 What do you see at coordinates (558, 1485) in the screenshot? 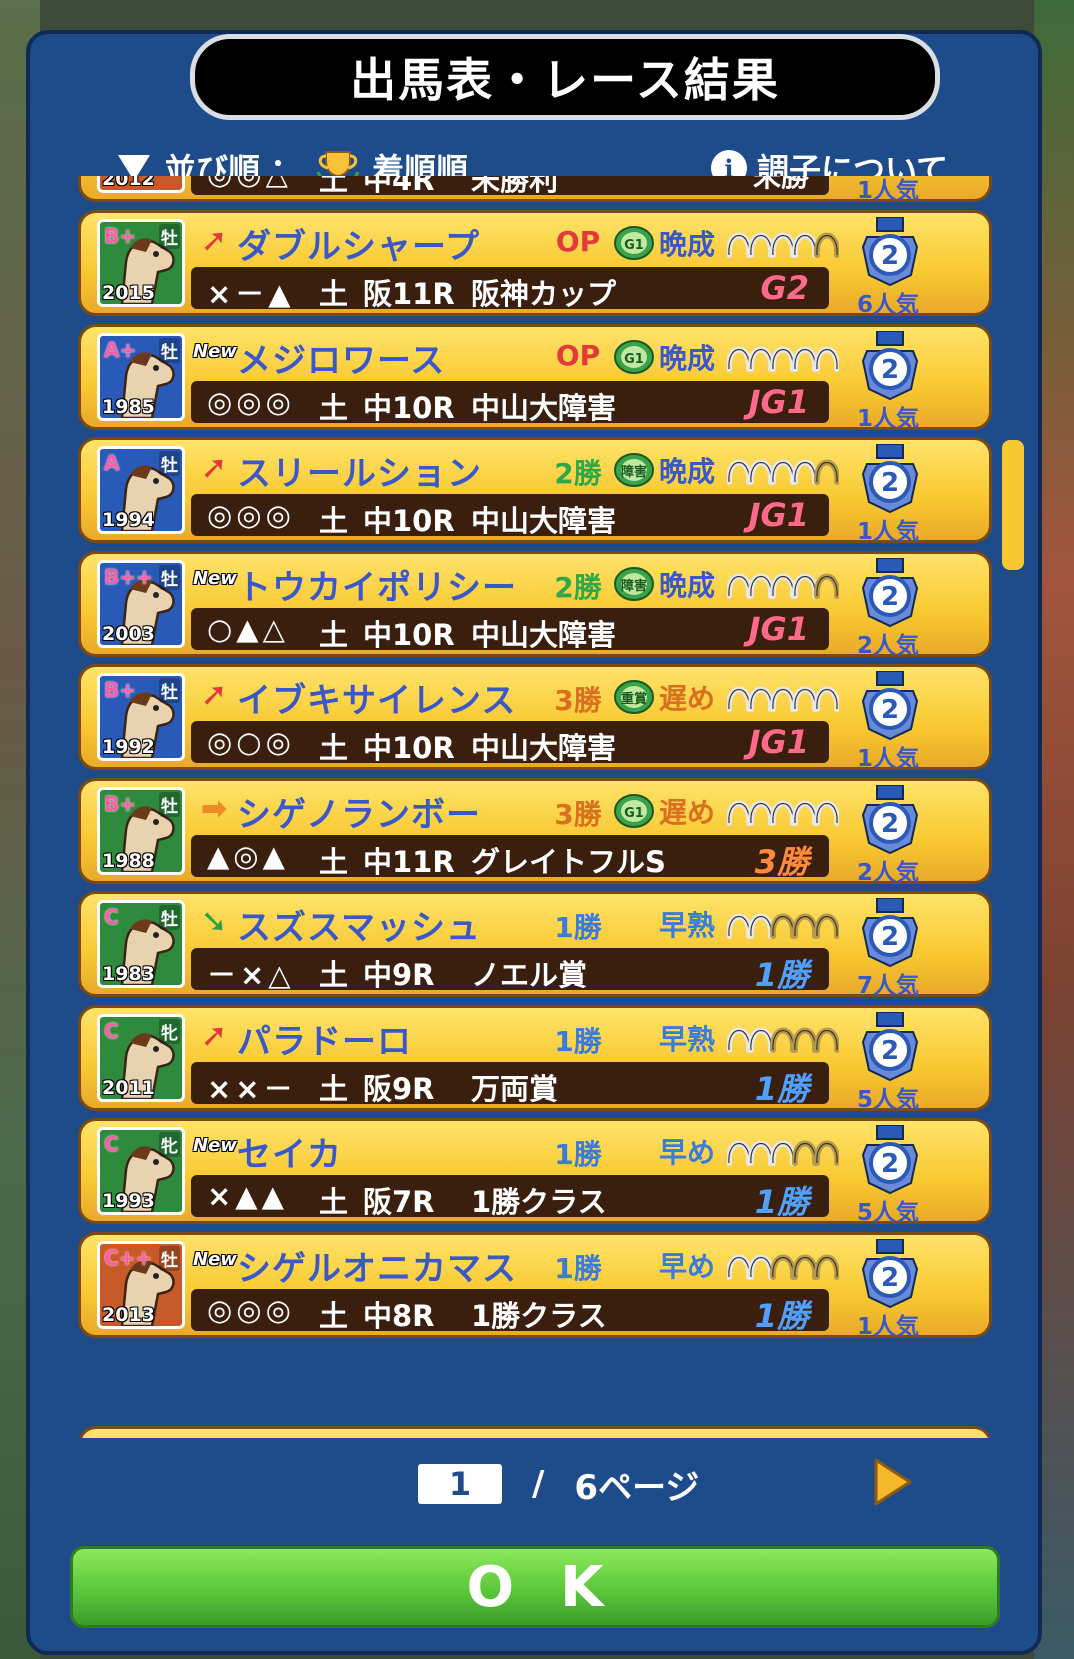
I see `pagination: 1 / 6ページ` at bounding box center [558, 1485].